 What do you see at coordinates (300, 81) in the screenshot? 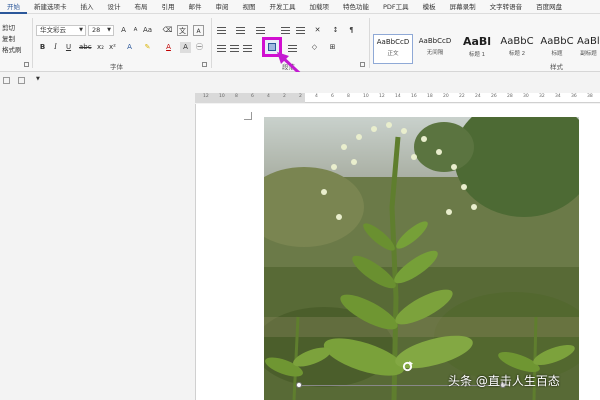
I see `quick-access-row: ▼` at bounding box center [300, 81].